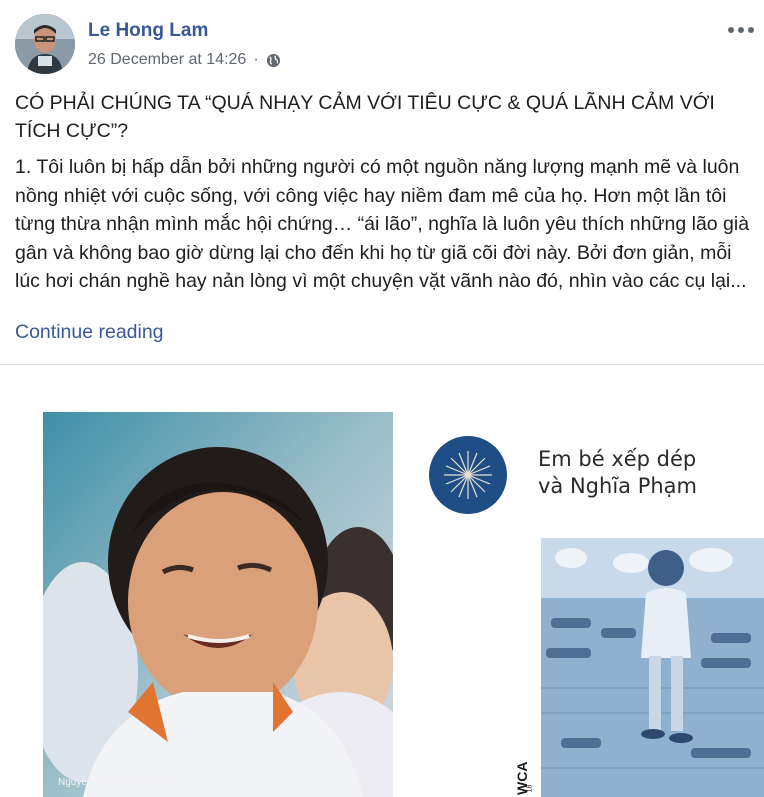 The image size is (764, 797). Describe the element at coordinates (167, 60) in the screenshot. I see `post-timestamp: 26 December at 14:26` at that location.